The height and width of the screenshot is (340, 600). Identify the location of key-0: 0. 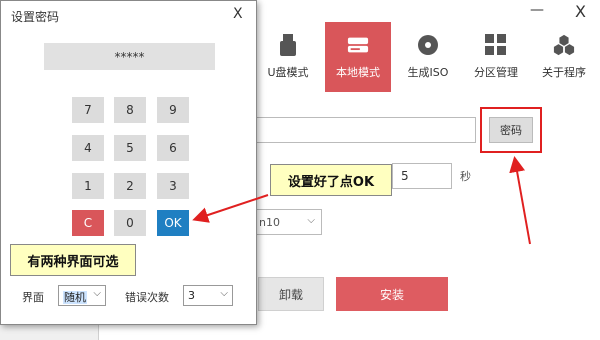
(130, 223).